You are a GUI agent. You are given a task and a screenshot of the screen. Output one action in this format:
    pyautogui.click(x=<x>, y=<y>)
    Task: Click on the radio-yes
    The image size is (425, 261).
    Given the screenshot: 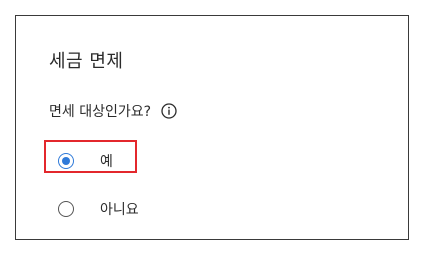 What is the action you would take?
    pyautogui.click(x=66, y=161)
    